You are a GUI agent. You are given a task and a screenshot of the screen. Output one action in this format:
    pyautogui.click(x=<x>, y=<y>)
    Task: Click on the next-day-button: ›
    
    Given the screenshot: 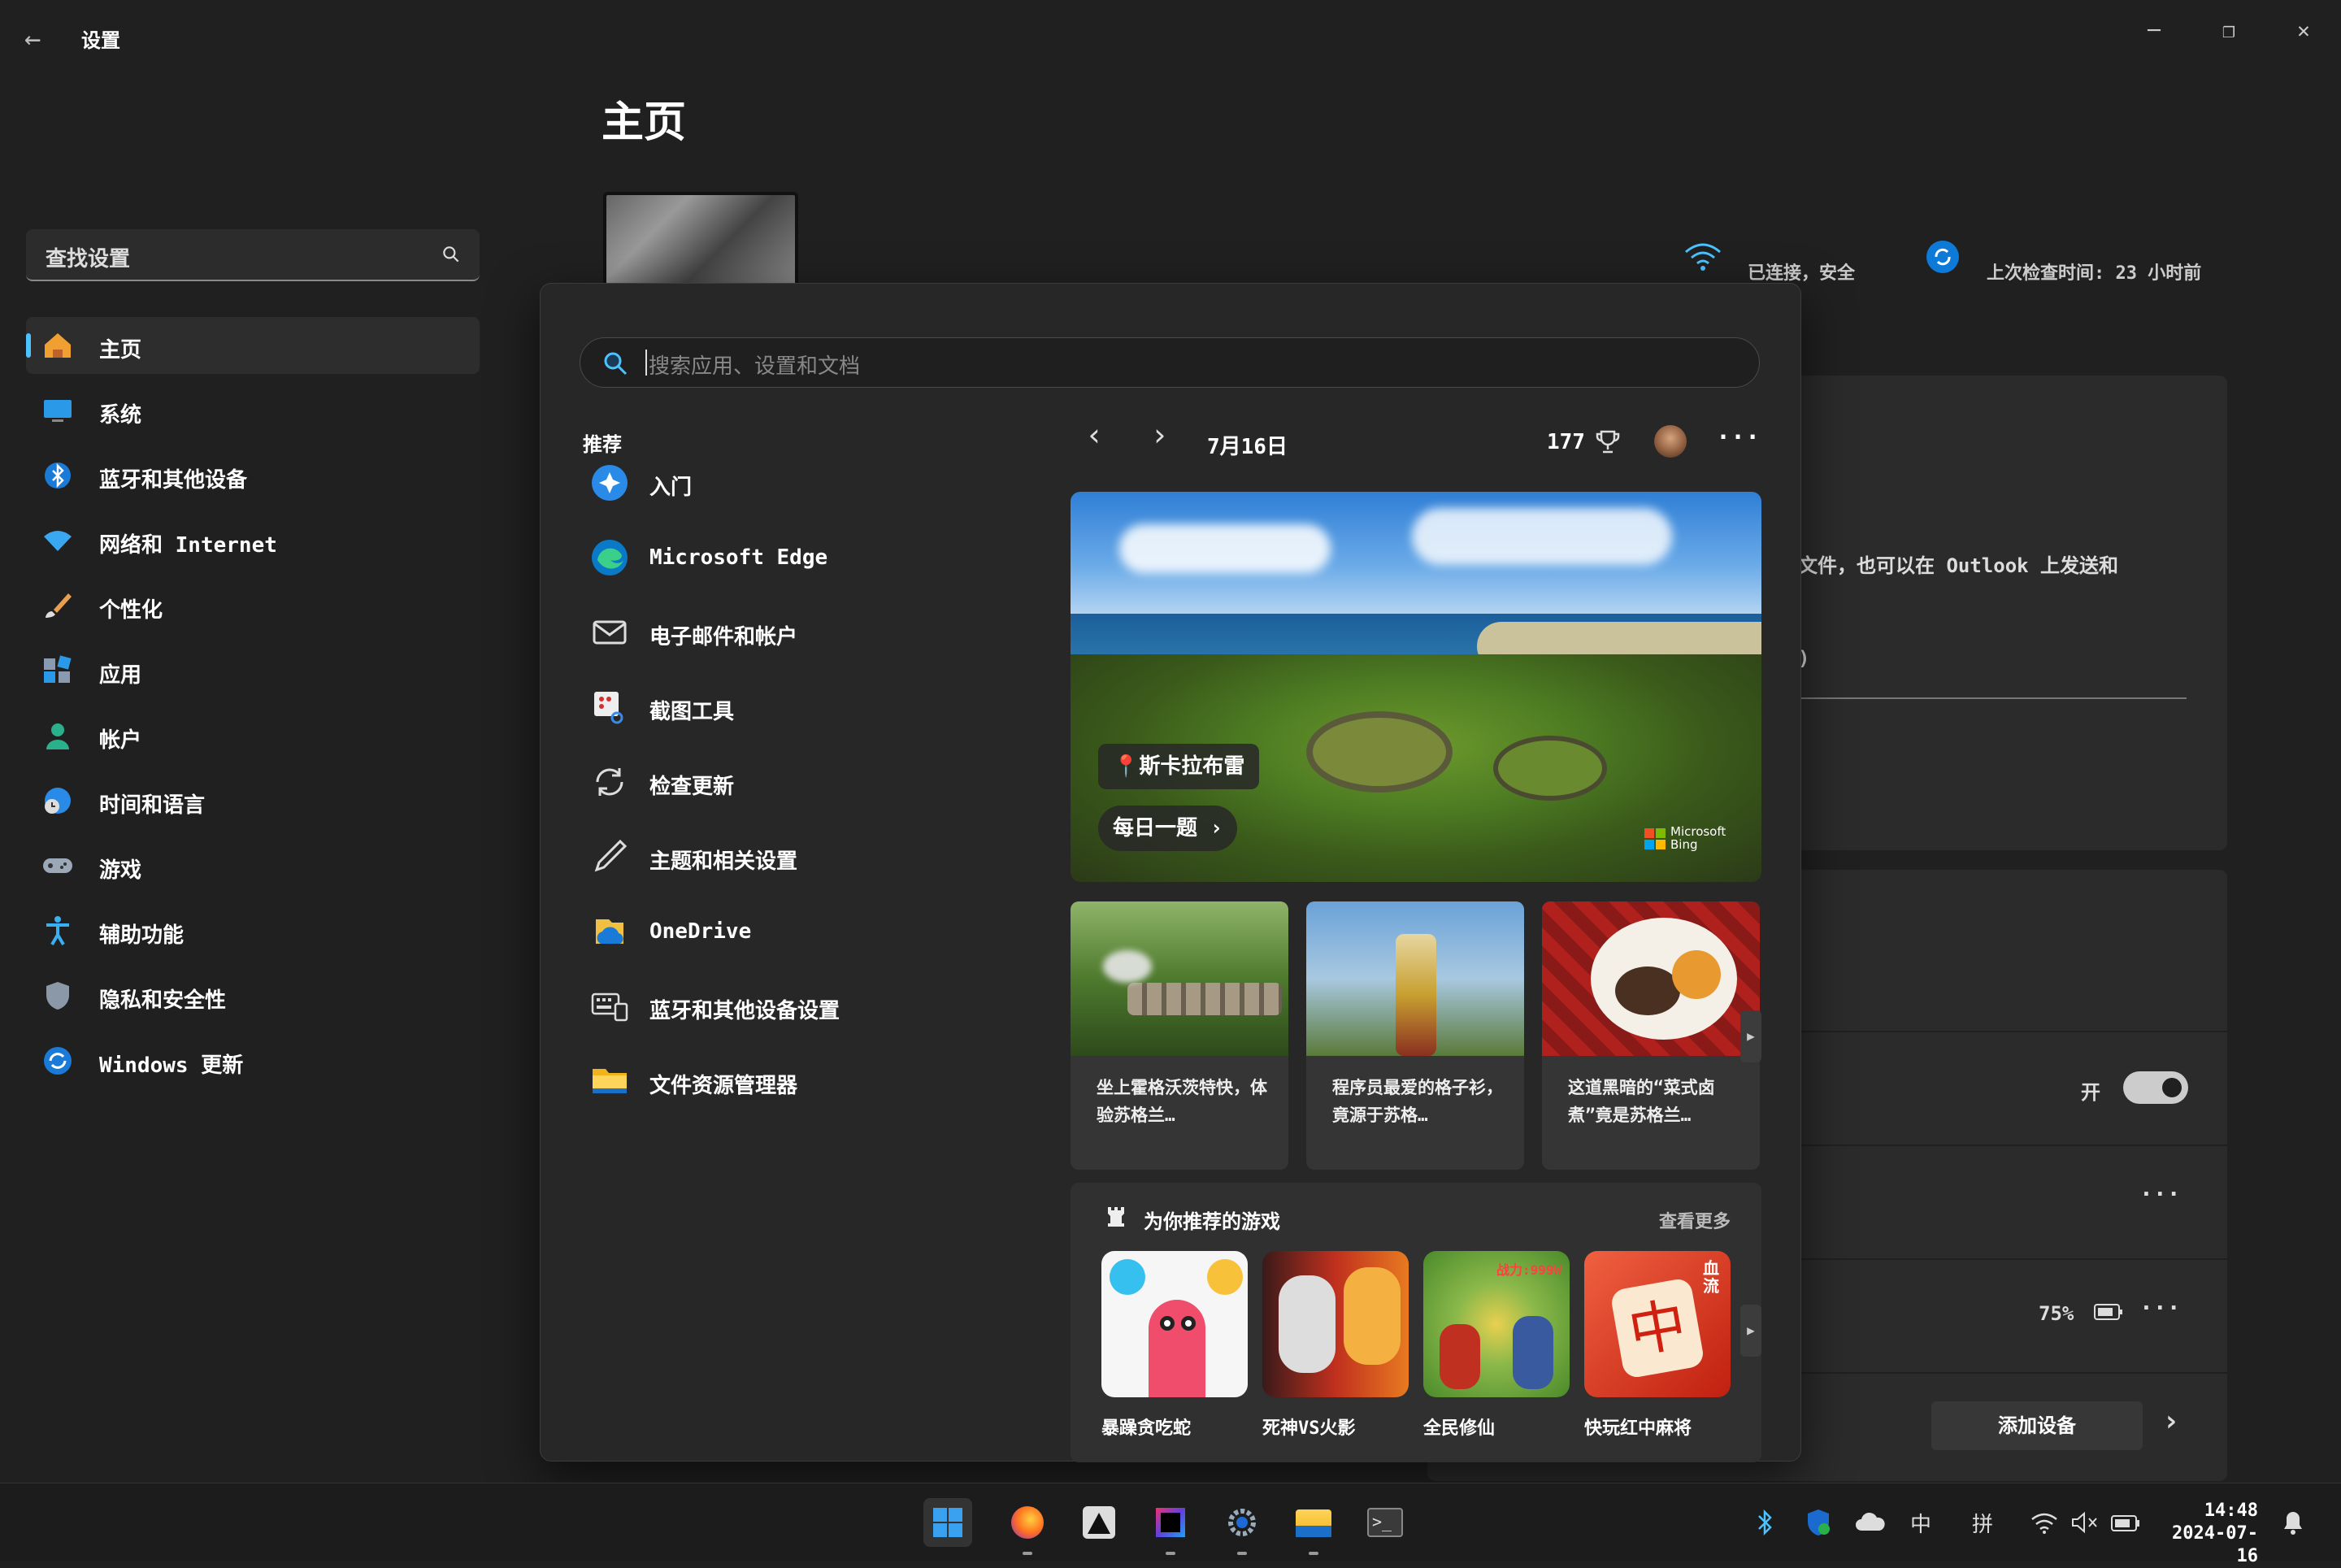 What is the action you would take?
    pyautogui.click(x=1159, y=435)
    